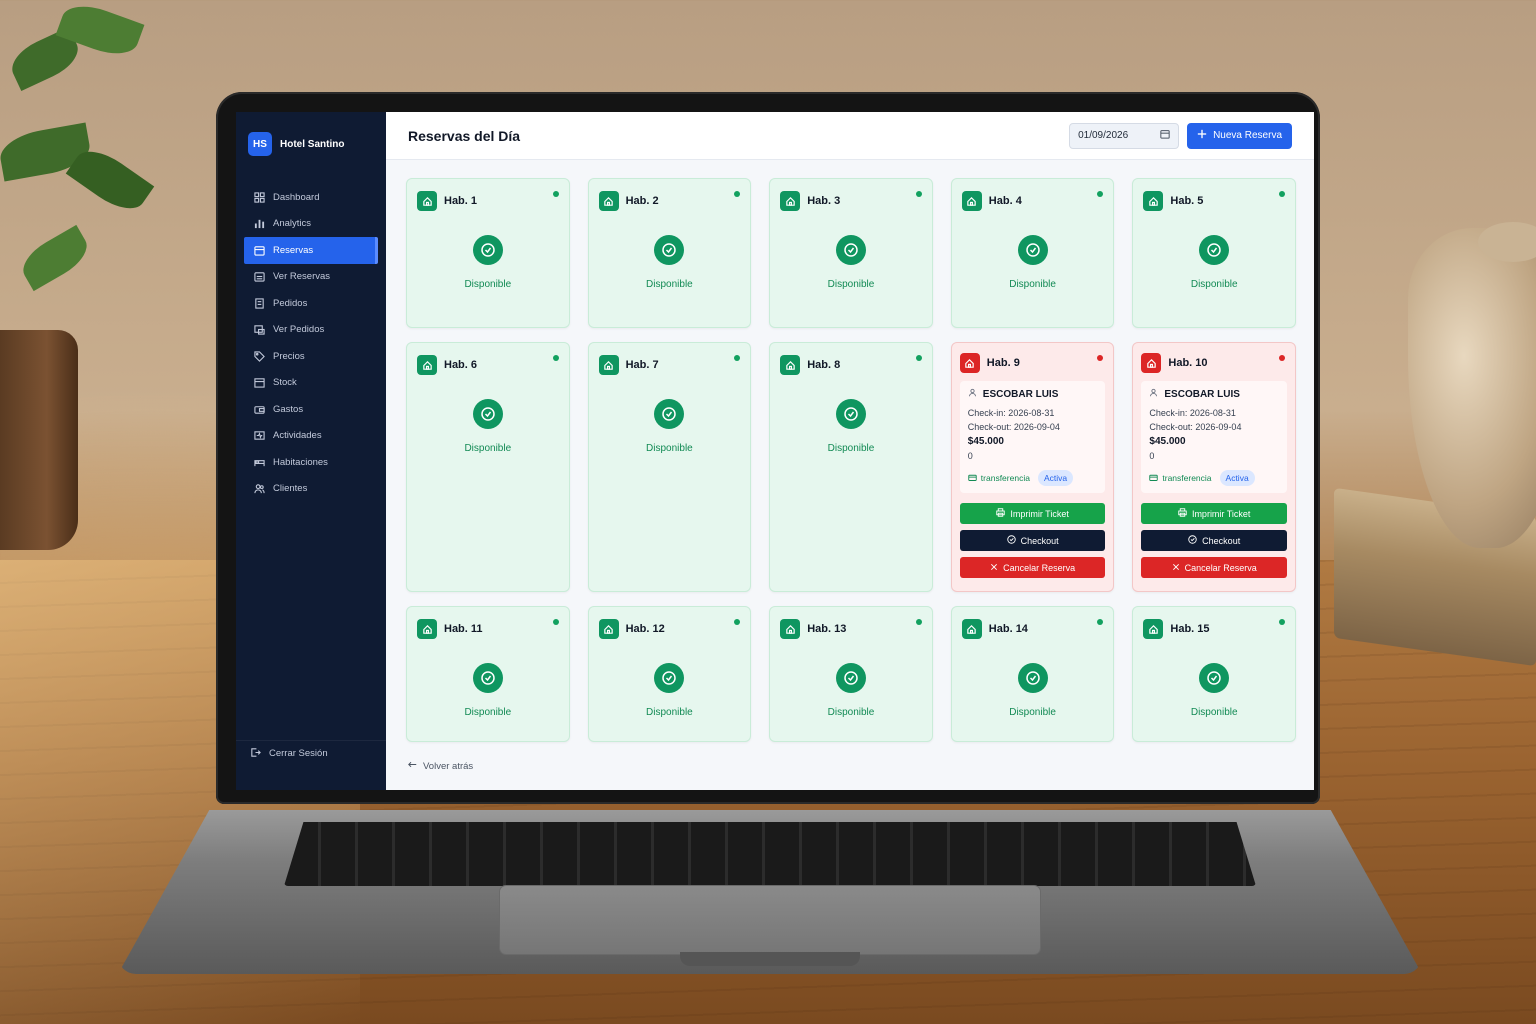  Describe the element at coordinates (488, 253) in the screenshot. I see `room-card-1: Hab. 1 Disponible` at that location.